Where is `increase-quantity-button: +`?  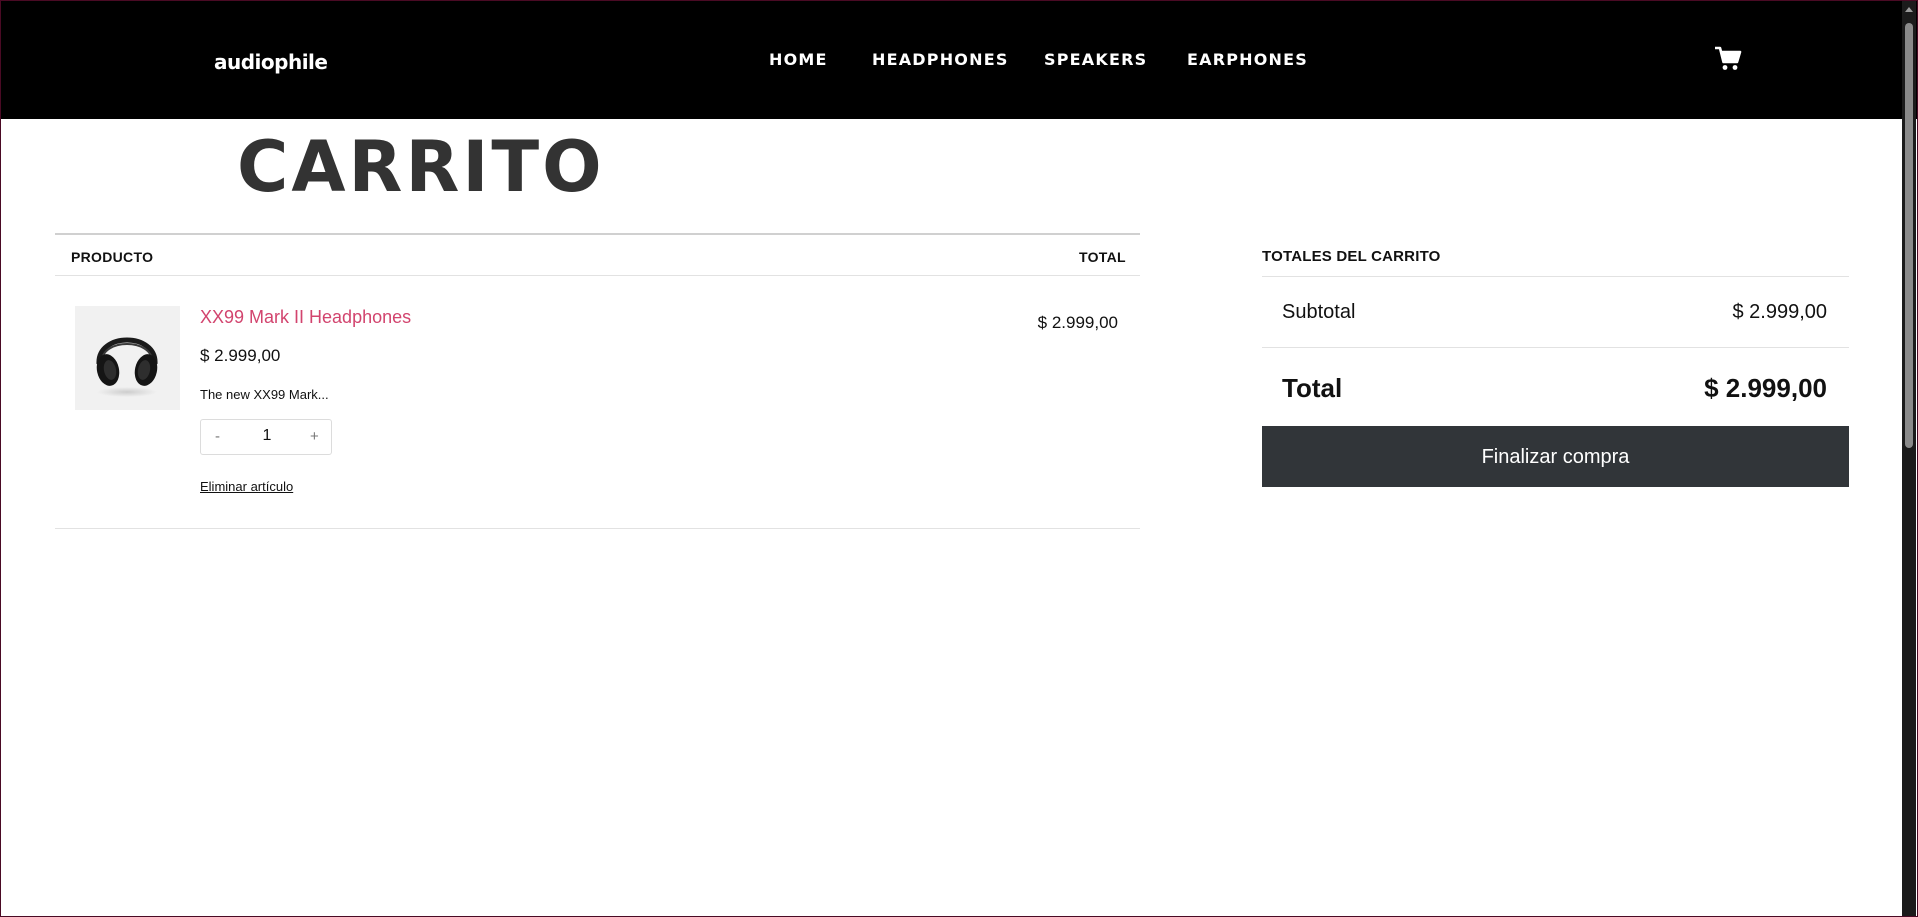 increase-quantity-button: + is located at coordinates (314, 436).